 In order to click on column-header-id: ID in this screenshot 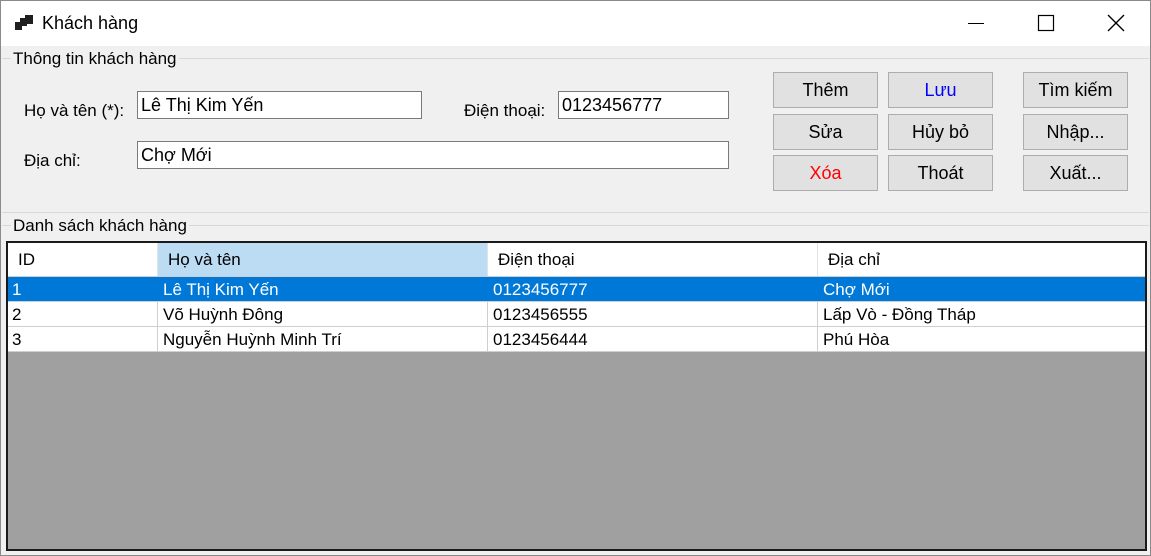, I will do `click(83, 259)`.